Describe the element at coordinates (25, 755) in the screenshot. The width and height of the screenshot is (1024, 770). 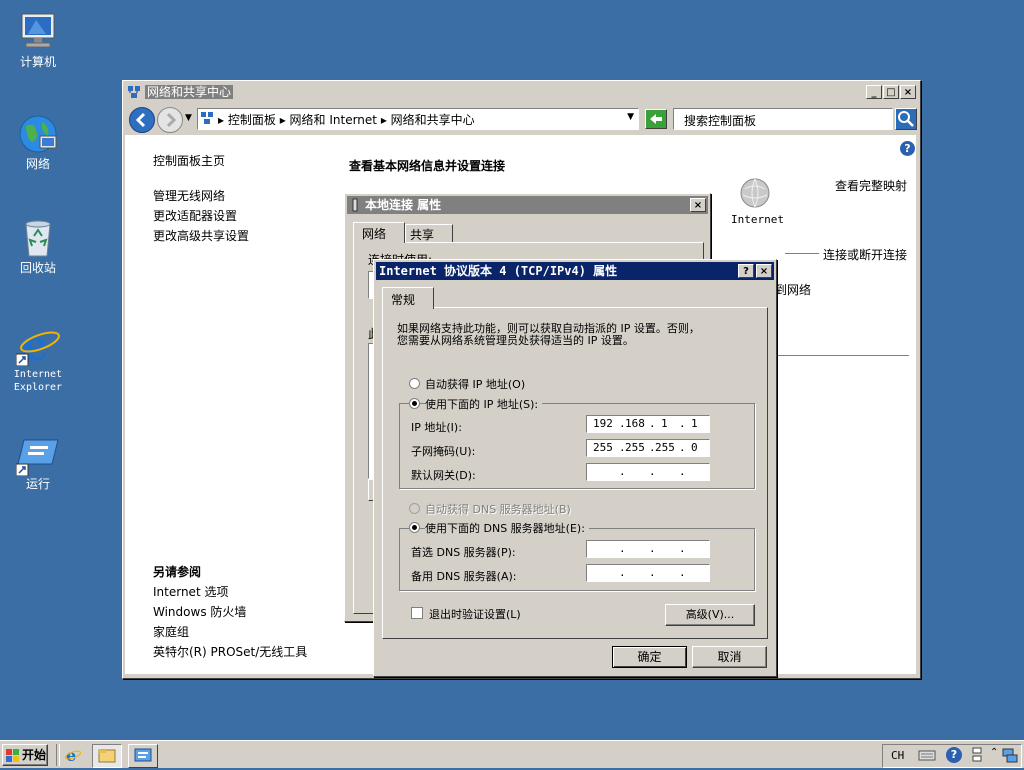
I see `start-button: 开始` at that location.